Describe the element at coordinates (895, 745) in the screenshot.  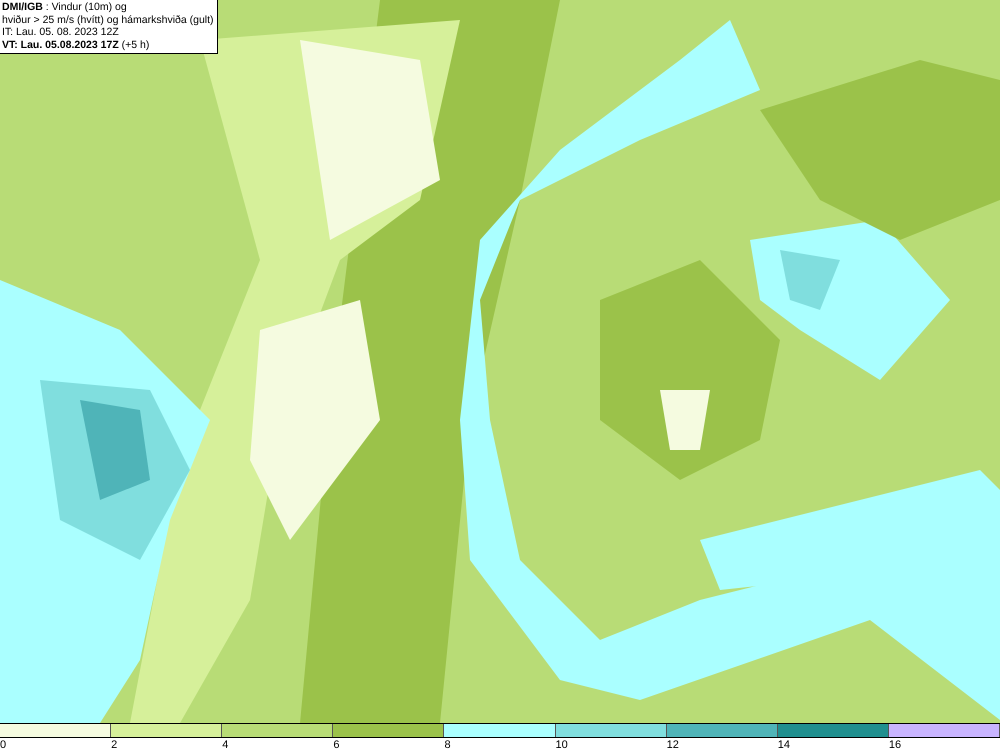
I see `legend-tick-label: 16` at that location.